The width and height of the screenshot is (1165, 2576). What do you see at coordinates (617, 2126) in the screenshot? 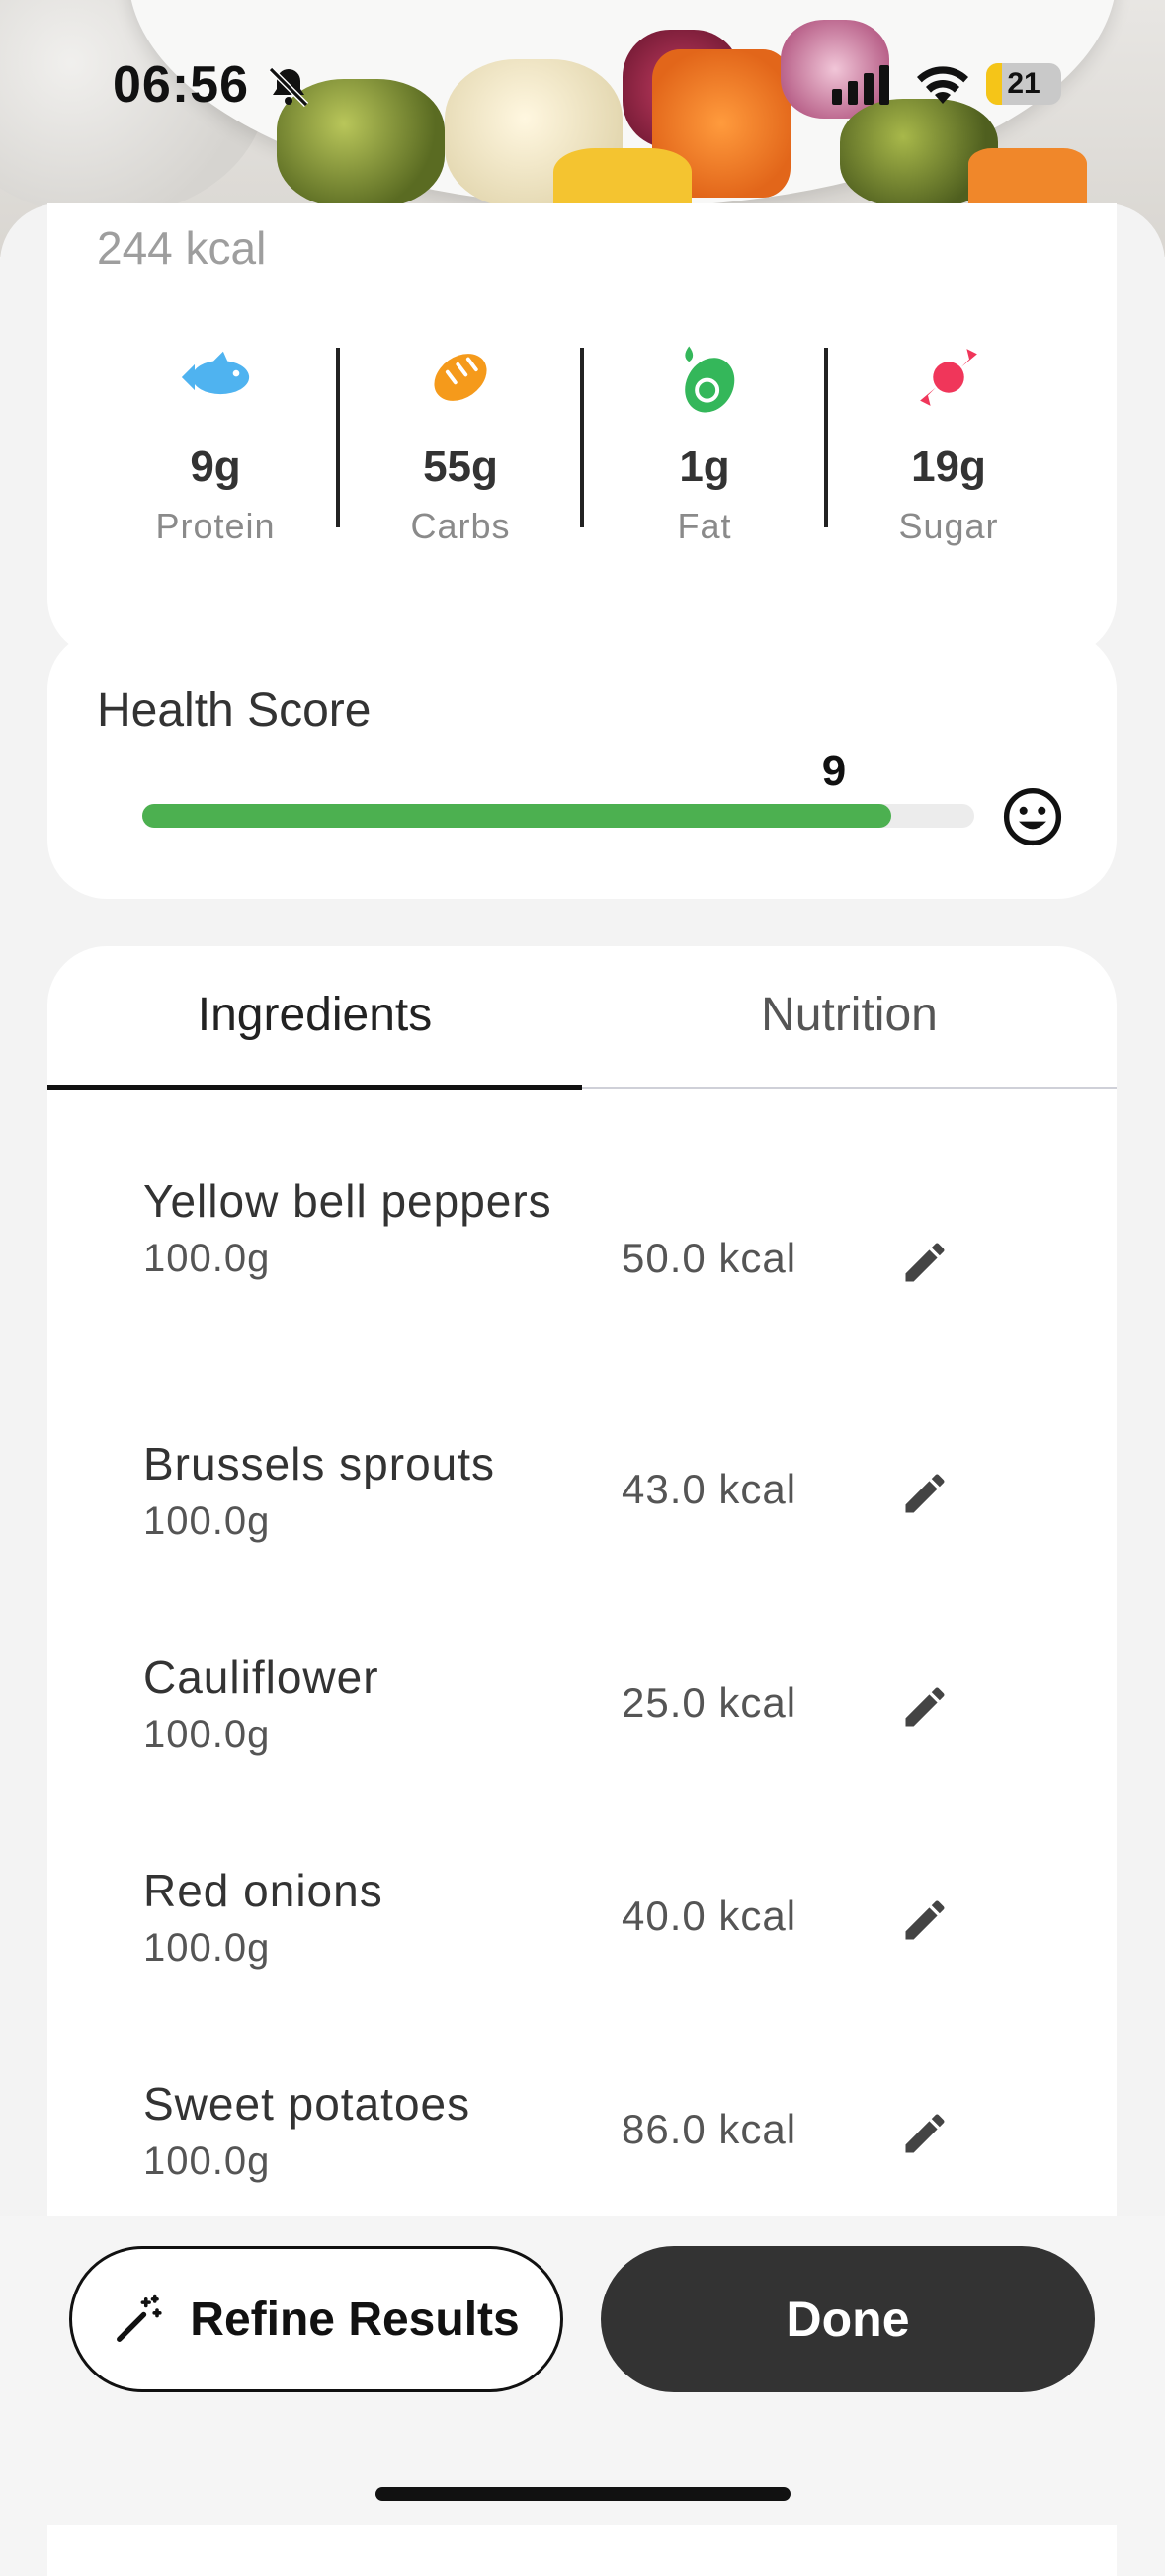
I see `ingredient-row: Sweet potatoes 100.0g 86.0 kcal` at bounding box center [617, 2126].